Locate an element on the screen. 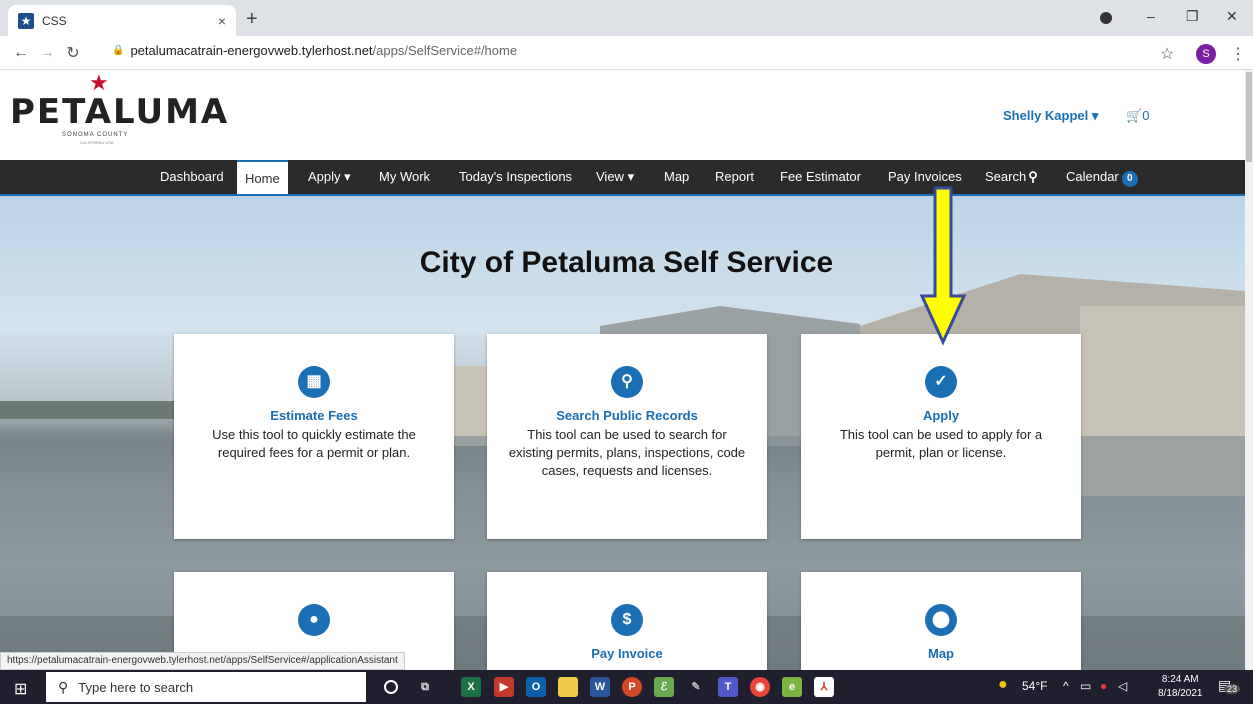 The image size is (1253, 704). media-app-icon: ▶ is located at coordinates (504, 687).